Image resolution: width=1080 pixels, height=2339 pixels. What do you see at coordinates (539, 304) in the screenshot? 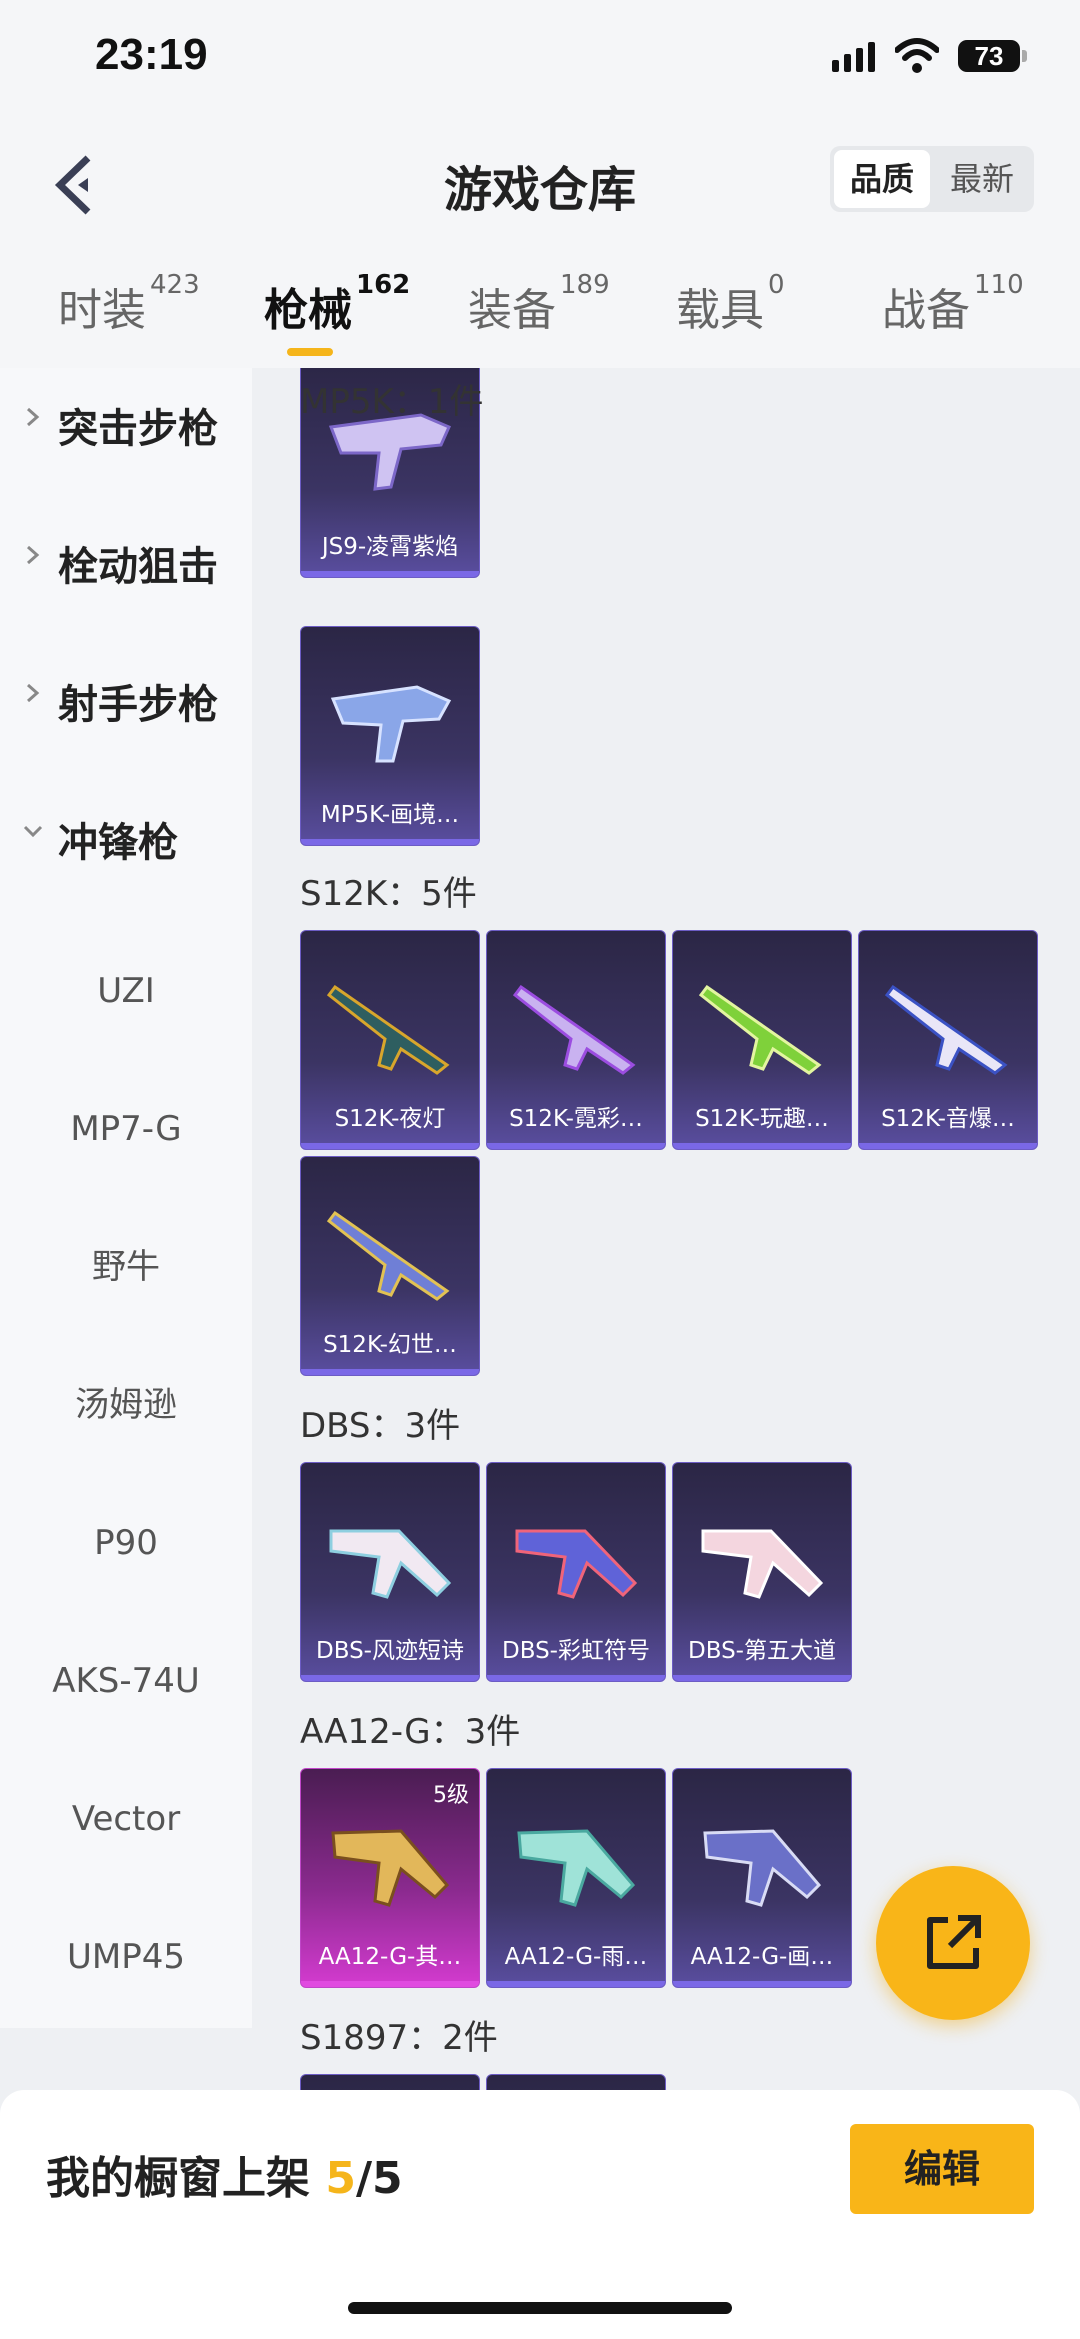
I see `tab-equipment: 装备 189` at bounding box center [539, 304].